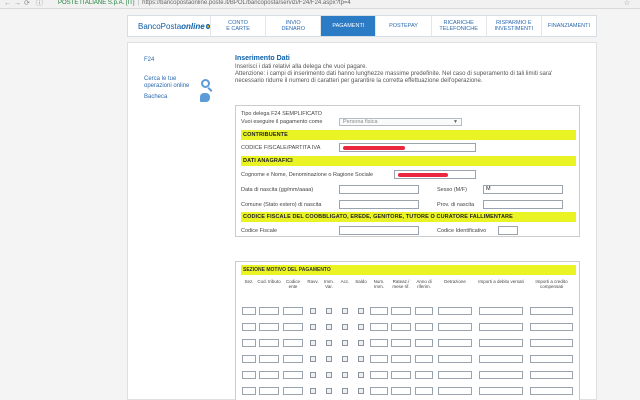 The image size is (640, 400). Describe the element at coordinates (400, 122) in the screenshot. I see `pagamento-select: Persona fisica ▼` at that location.